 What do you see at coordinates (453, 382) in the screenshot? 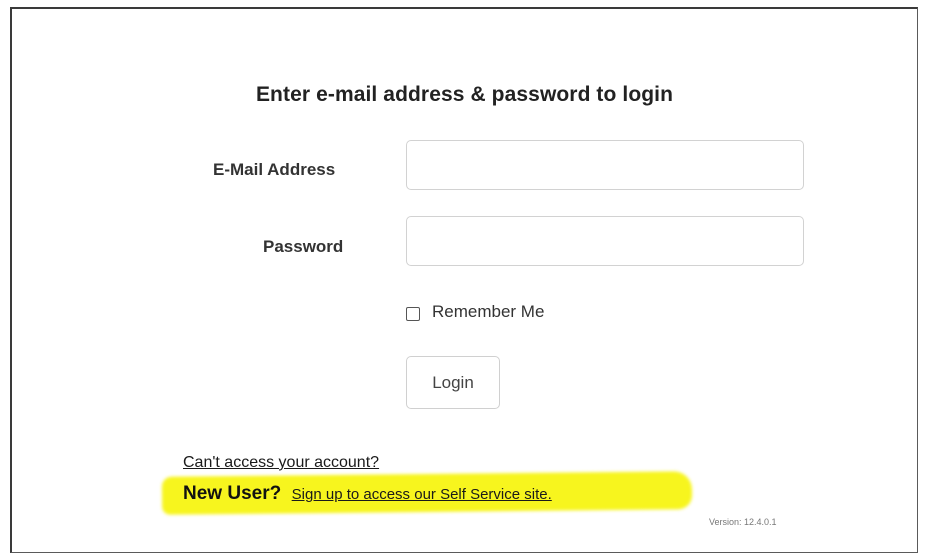
I see `login-button: Login` at bounding box center [453, 382].